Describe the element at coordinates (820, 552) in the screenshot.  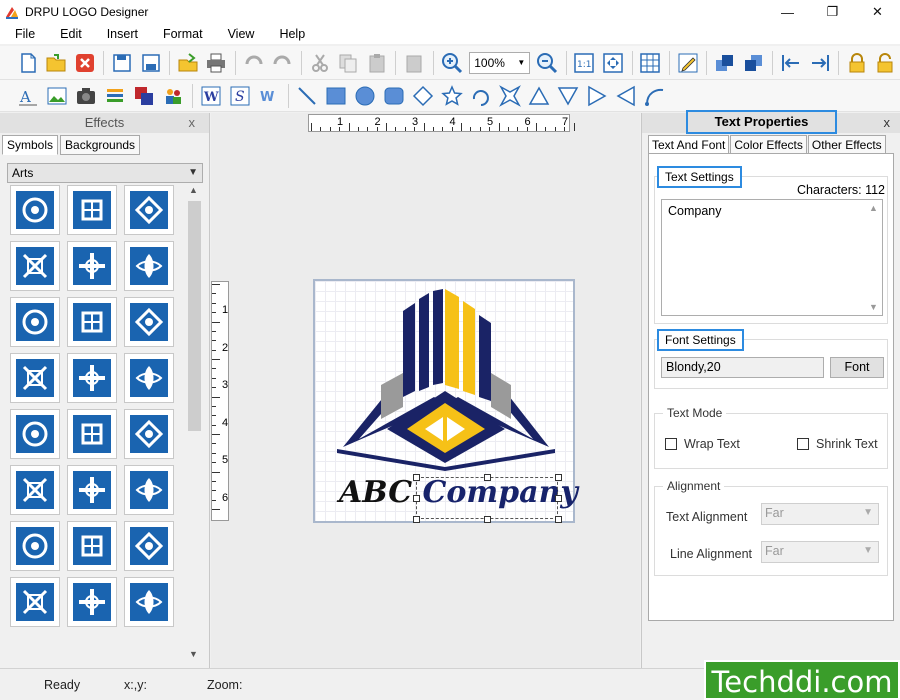
I see `line-alignment-select: Far ▼` at that location.